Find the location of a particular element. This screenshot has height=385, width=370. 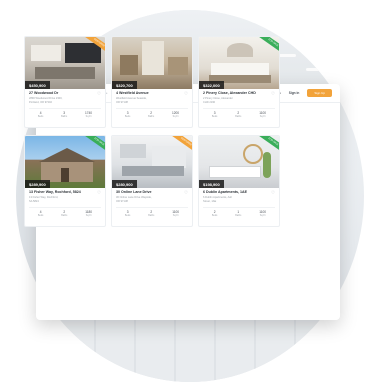

listing-location-line-1: 6 Dublin Apartments, Ash is located at coordinates (218, 197).